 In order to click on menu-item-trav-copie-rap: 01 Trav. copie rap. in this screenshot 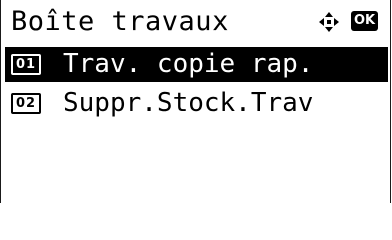, I will do `click(196, 64)`.